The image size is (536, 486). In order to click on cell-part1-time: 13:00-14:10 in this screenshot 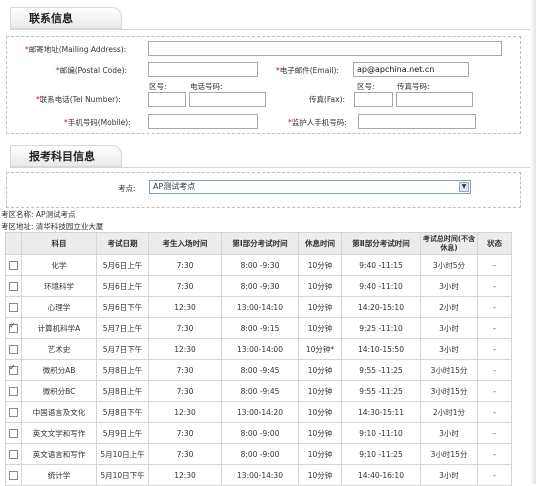, I will do `click(260, 307)`.